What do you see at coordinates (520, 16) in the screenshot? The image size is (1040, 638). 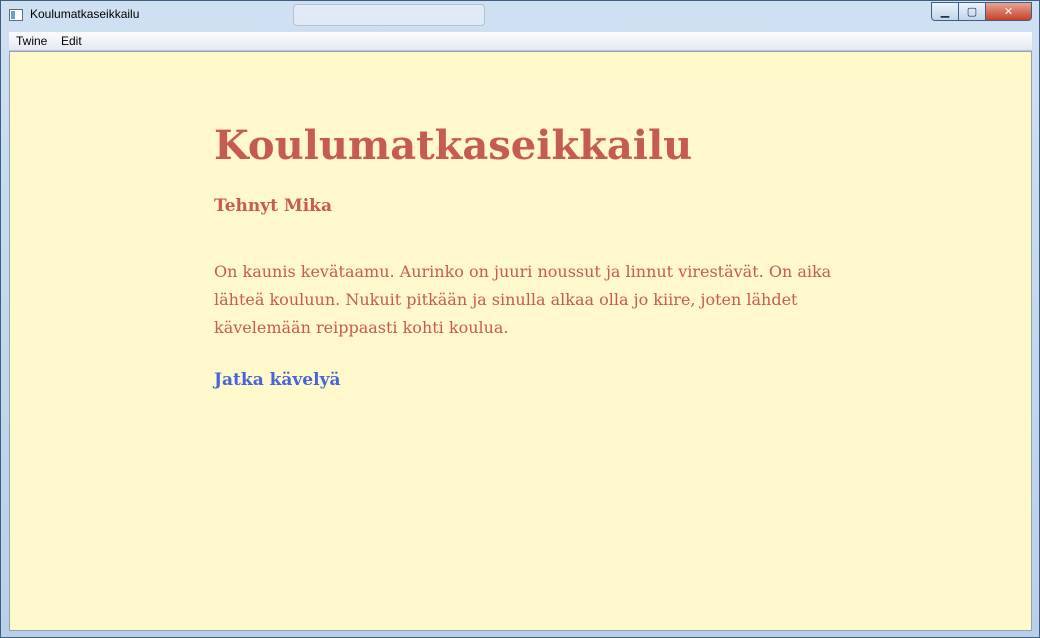 I see `title-bar: Koulumatkaseikkailu ▁ ▢ ✕` at bounding box center [520, 16].